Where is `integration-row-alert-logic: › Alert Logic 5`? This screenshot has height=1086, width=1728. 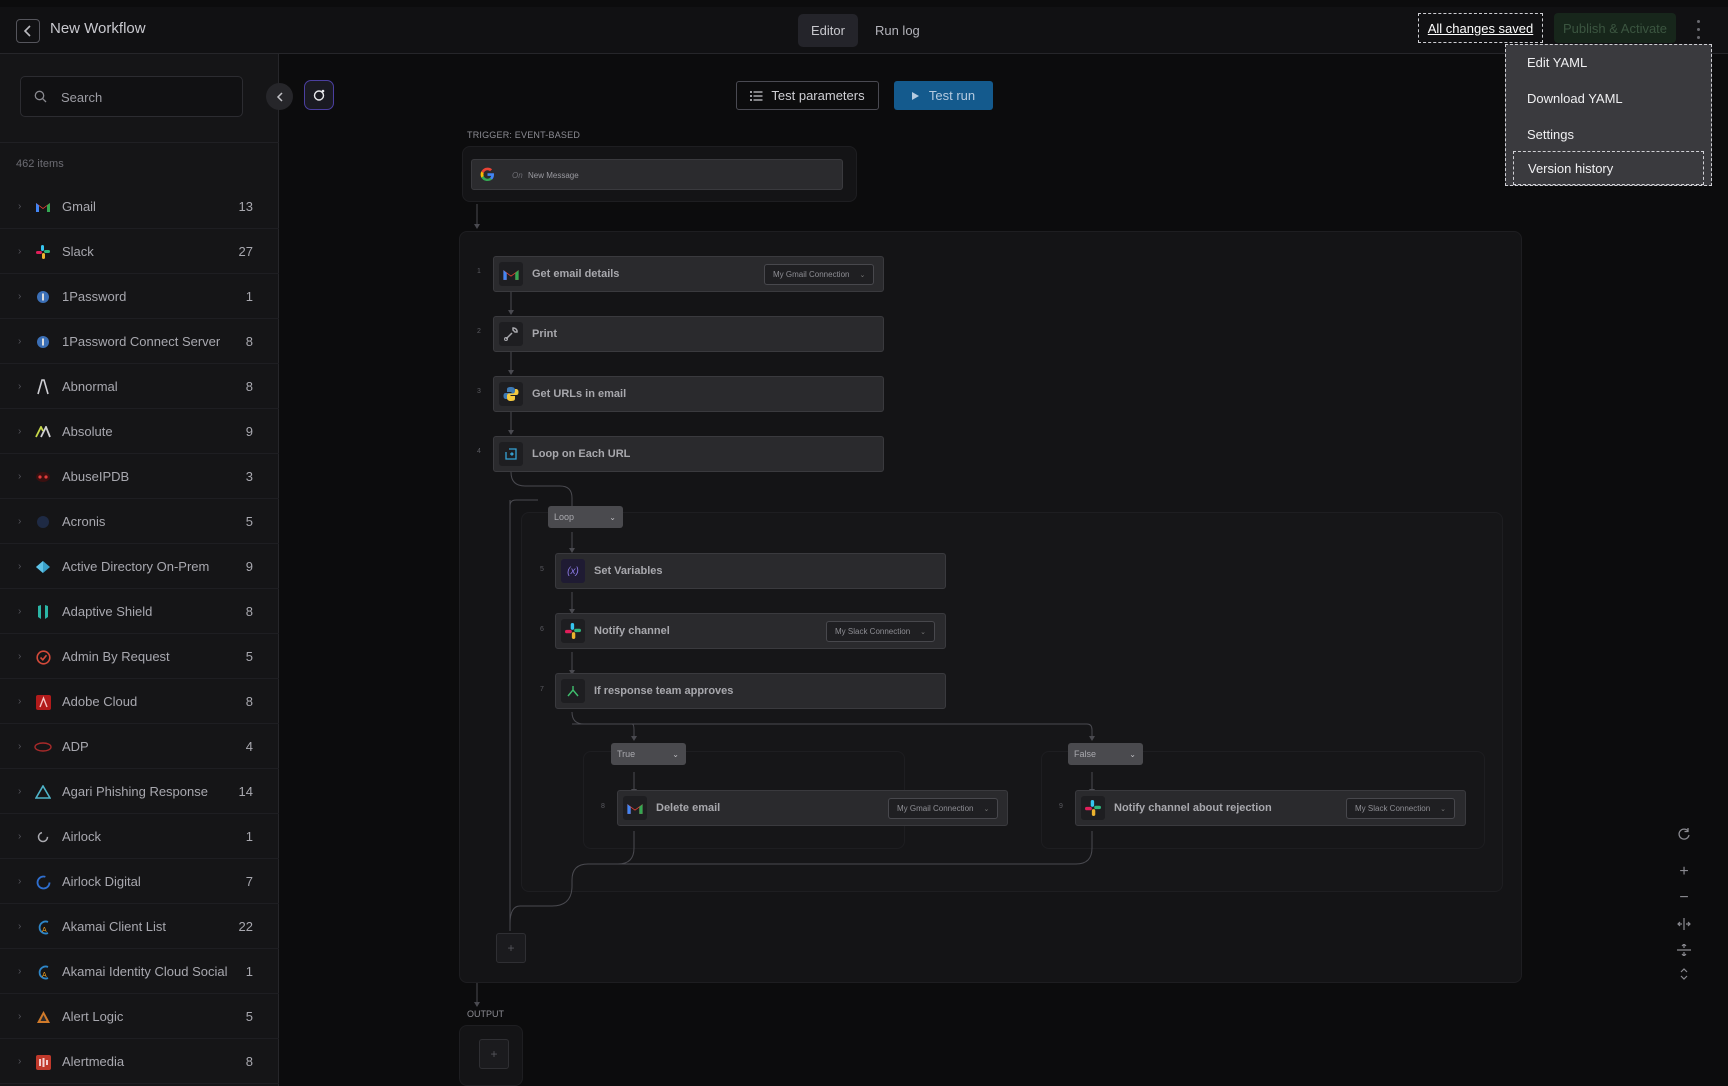 integration-row-alert-logic: › Alert Logic 5 is located at coordinates (139, 1016).